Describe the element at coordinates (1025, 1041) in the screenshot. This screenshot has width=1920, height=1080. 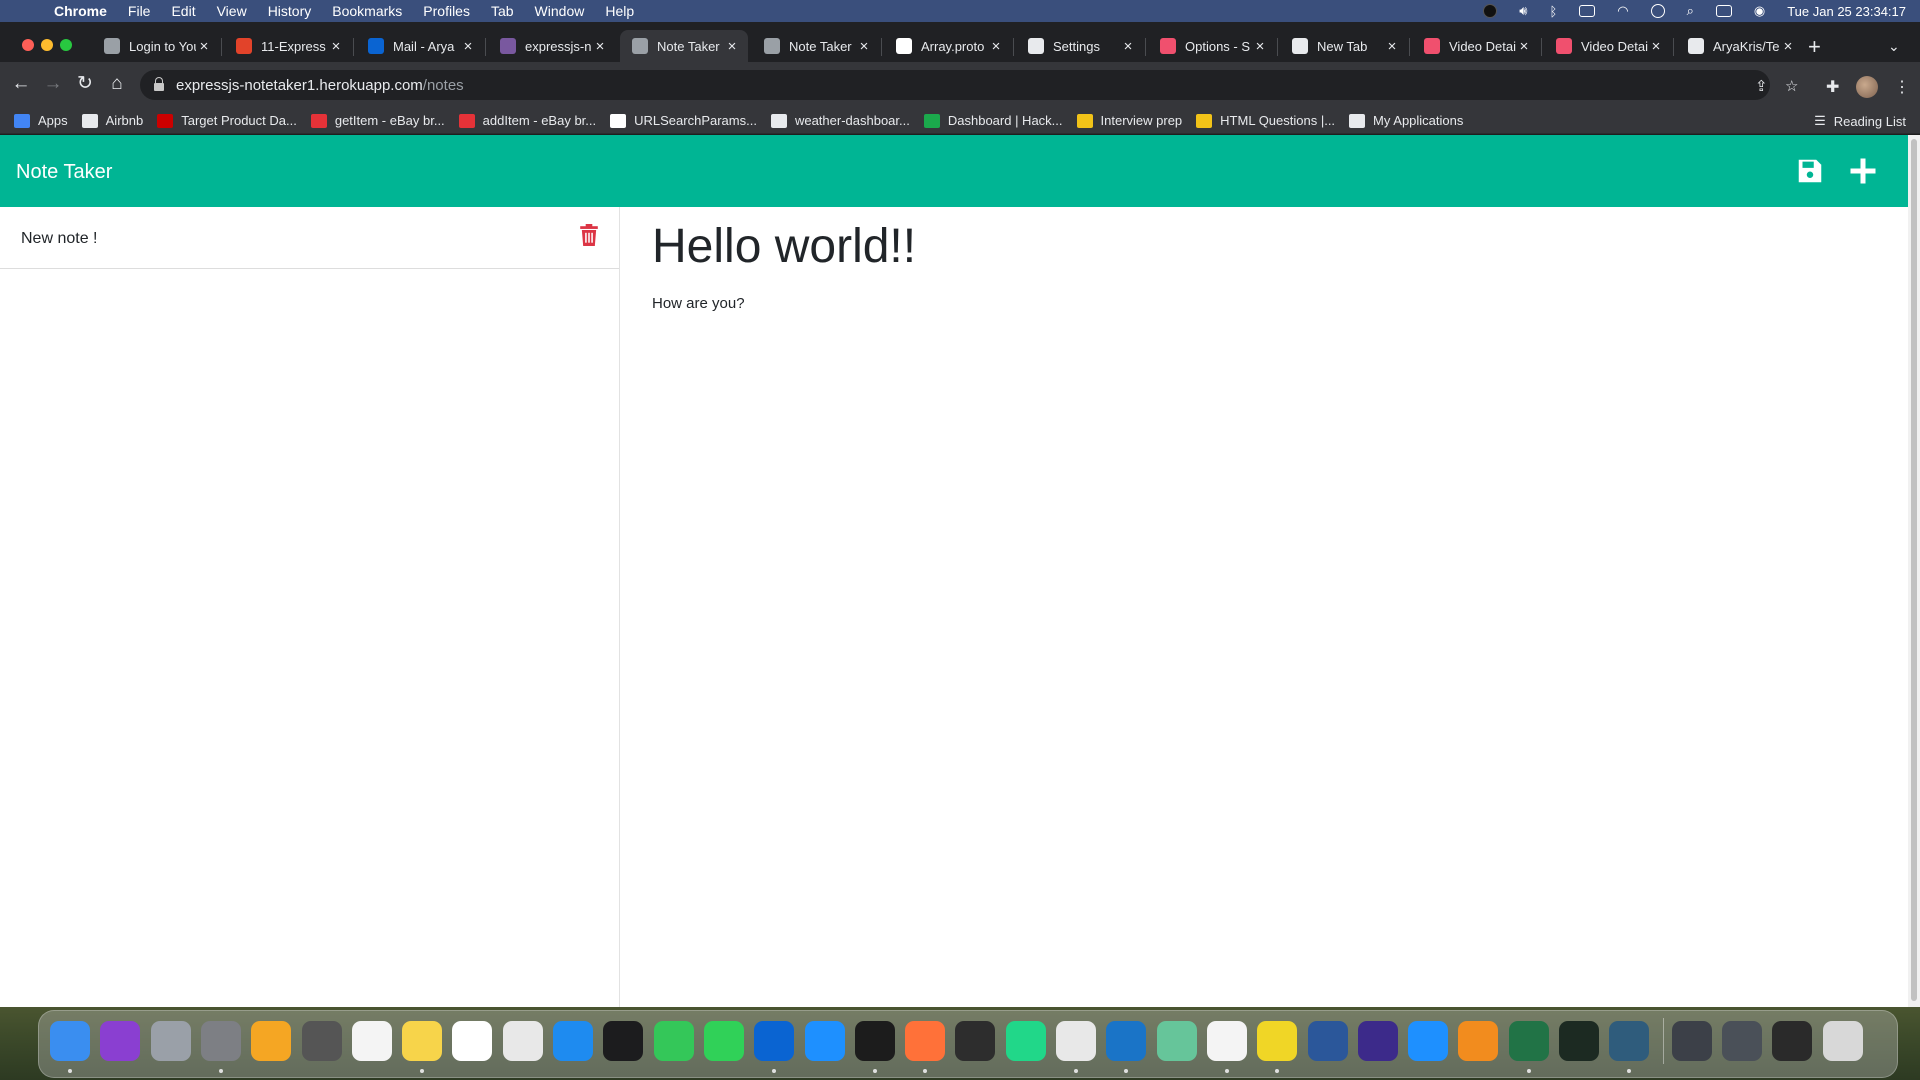
I see `pycharm-icon` at that location.